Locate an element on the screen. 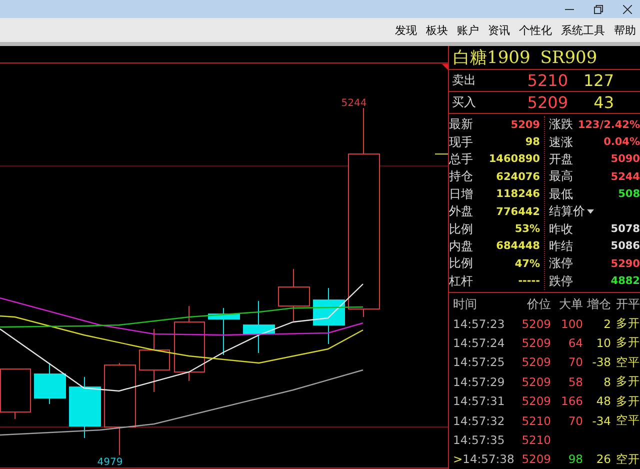 The width and height of the screenshot is (640, 469). quote-value: 47% is located at coordinates (527, 264).